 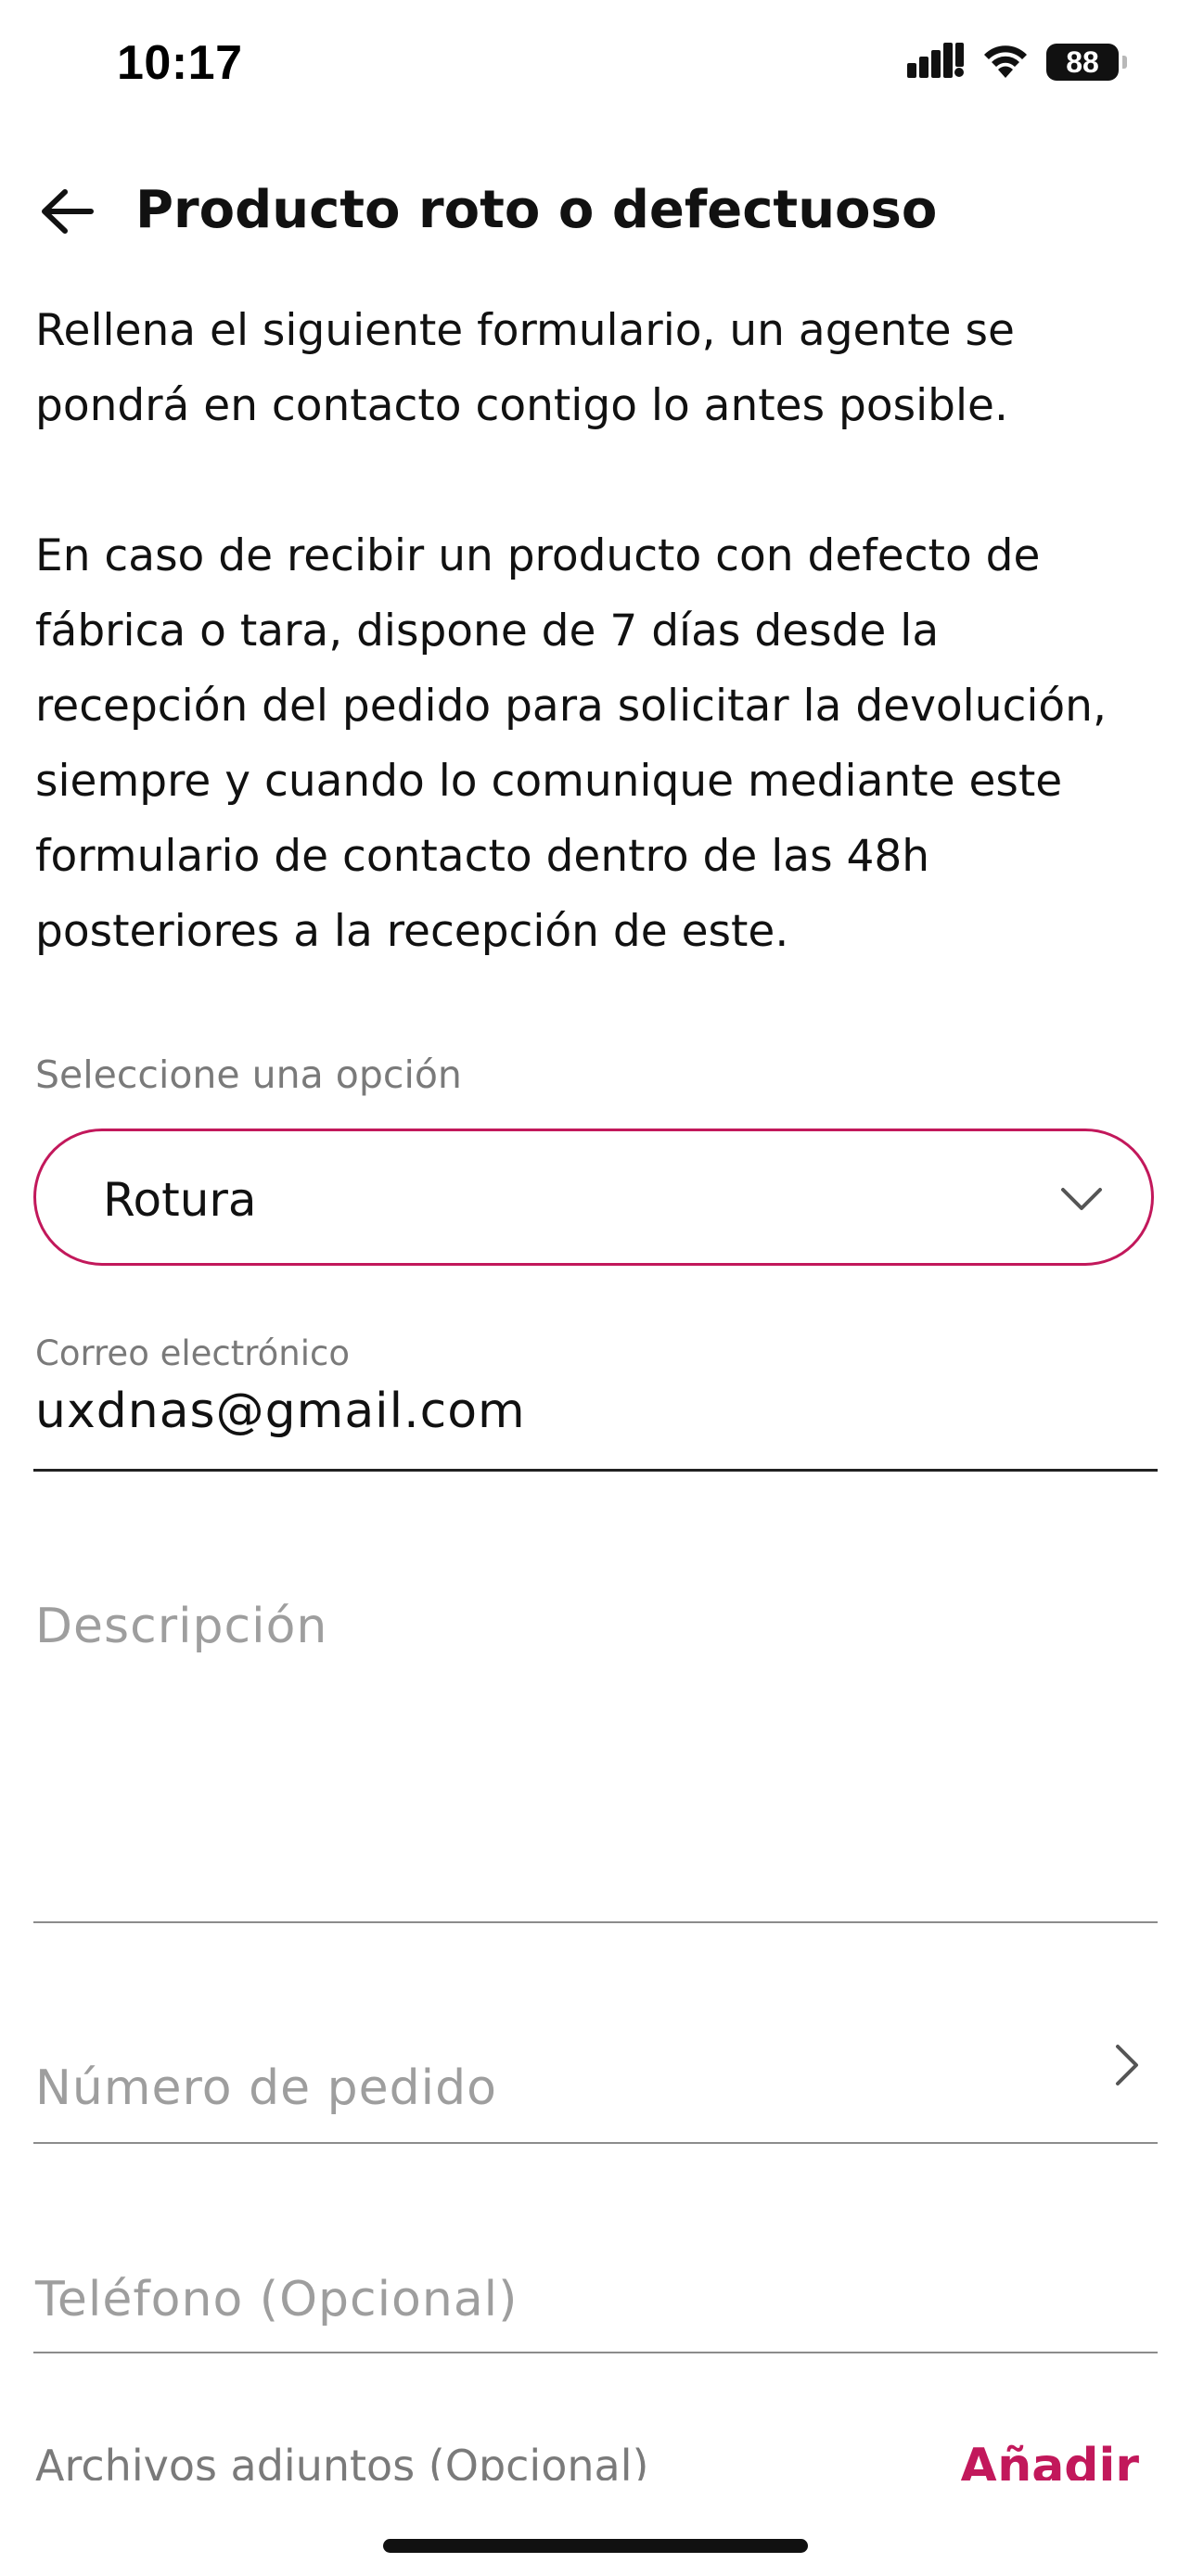 I want to click on back-button, so click(x=66, y=212).